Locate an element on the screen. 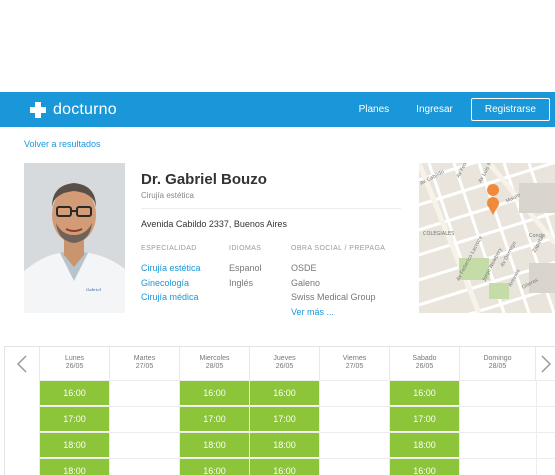  day-header-martes: Martes 27/05 is located at coordinates (144, 363).